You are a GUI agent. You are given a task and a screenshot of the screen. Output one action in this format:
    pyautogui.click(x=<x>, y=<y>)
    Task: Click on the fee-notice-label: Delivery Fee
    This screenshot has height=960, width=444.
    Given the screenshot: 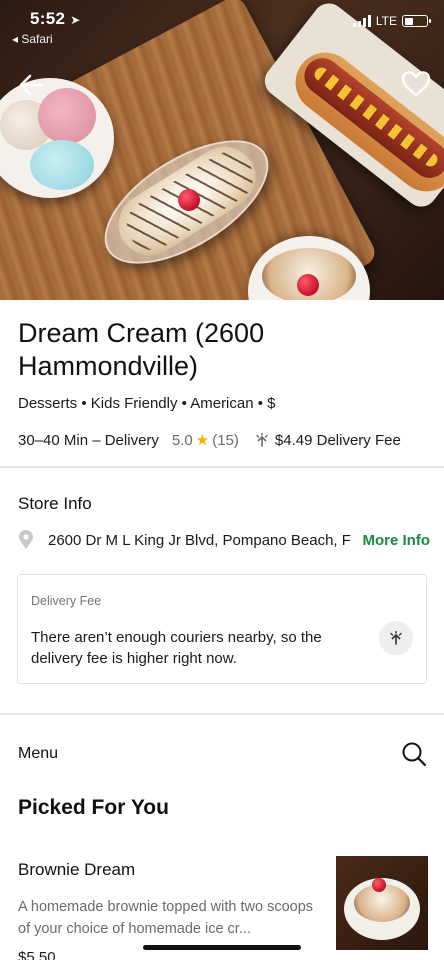 What is the action you would take?
    pyautogui.click(x=66, y=601)
    